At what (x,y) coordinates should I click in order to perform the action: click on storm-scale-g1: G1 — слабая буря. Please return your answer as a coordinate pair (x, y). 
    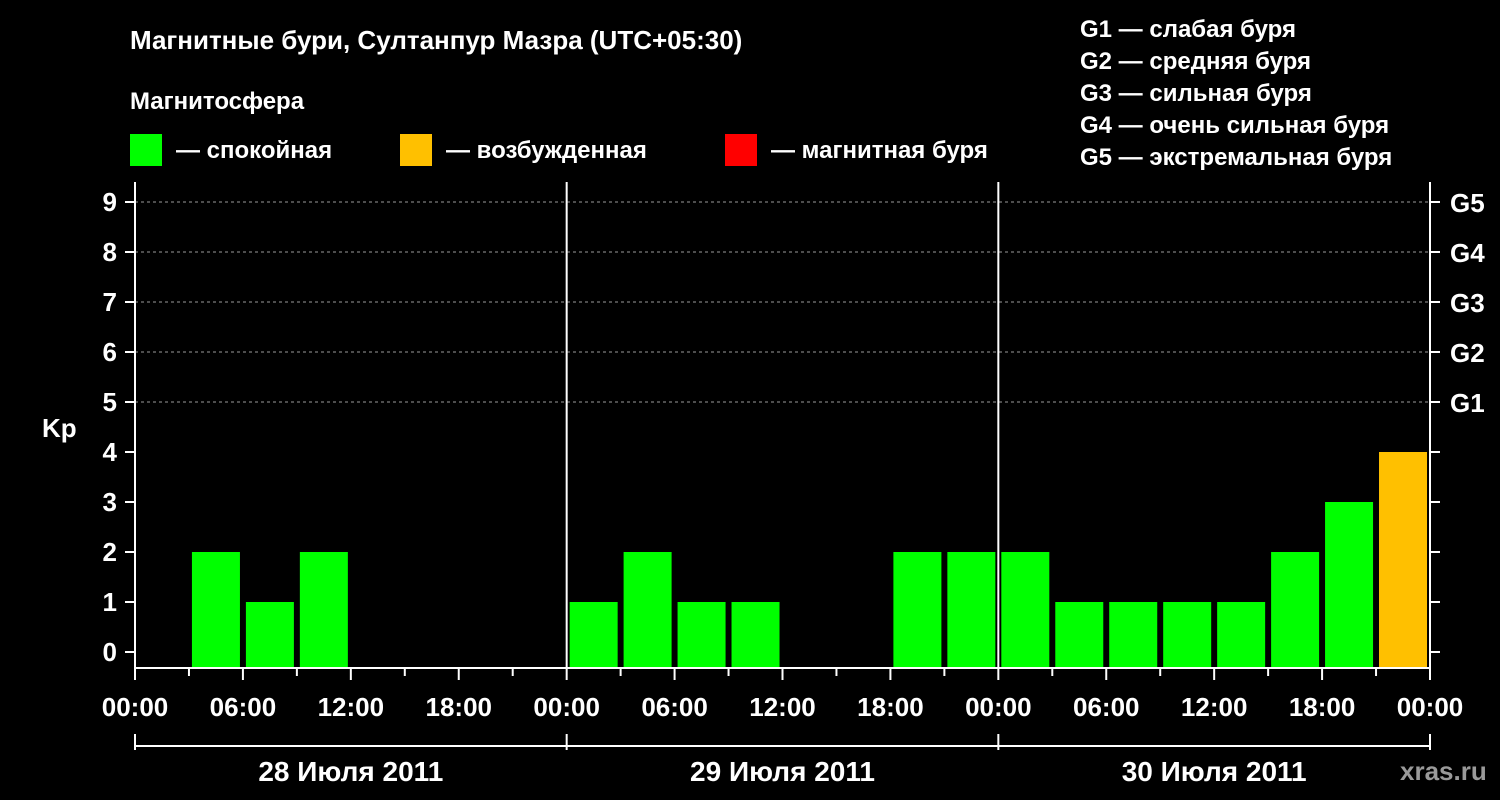
    Looking at the image, I should click on (1188, 29).